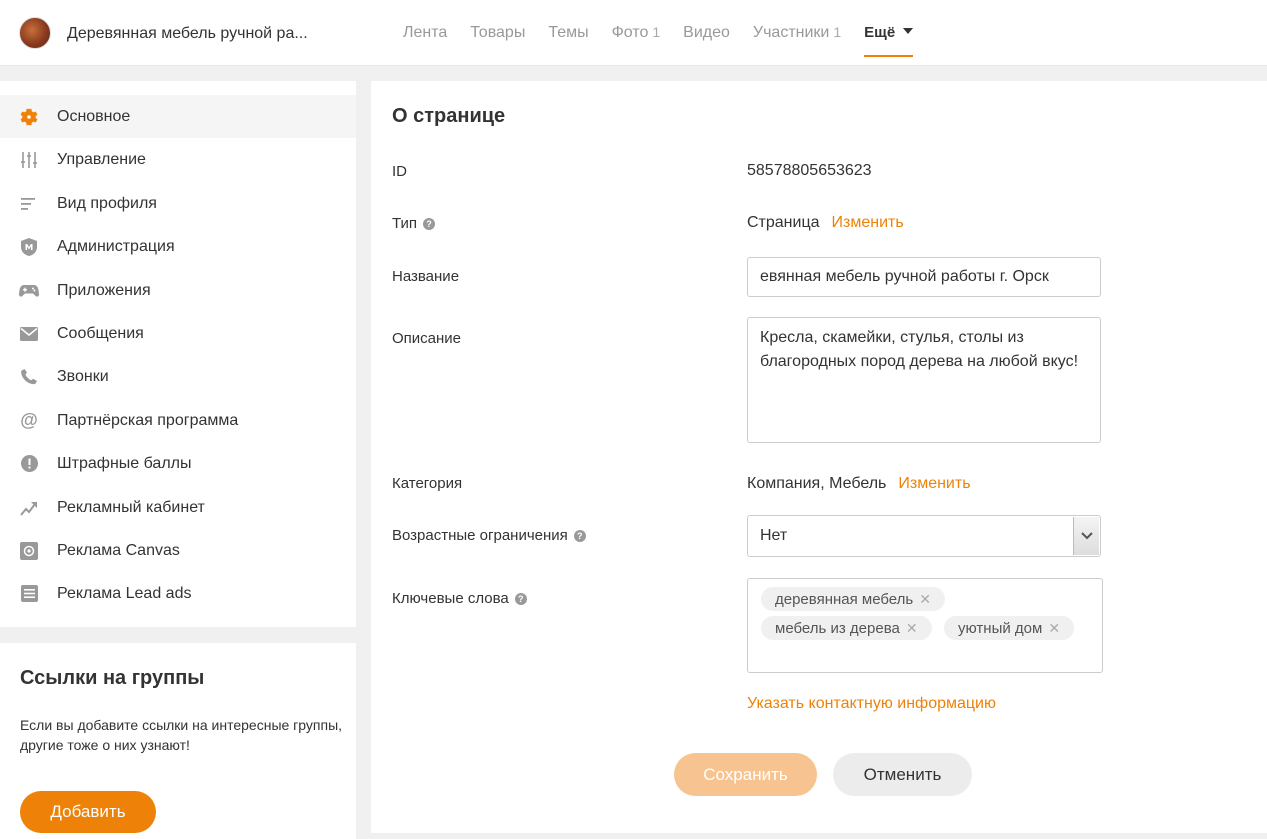  Describe the element at coordinates (425, 32) in the screenshot. I see `nav-feed-label: Лента` at that location.